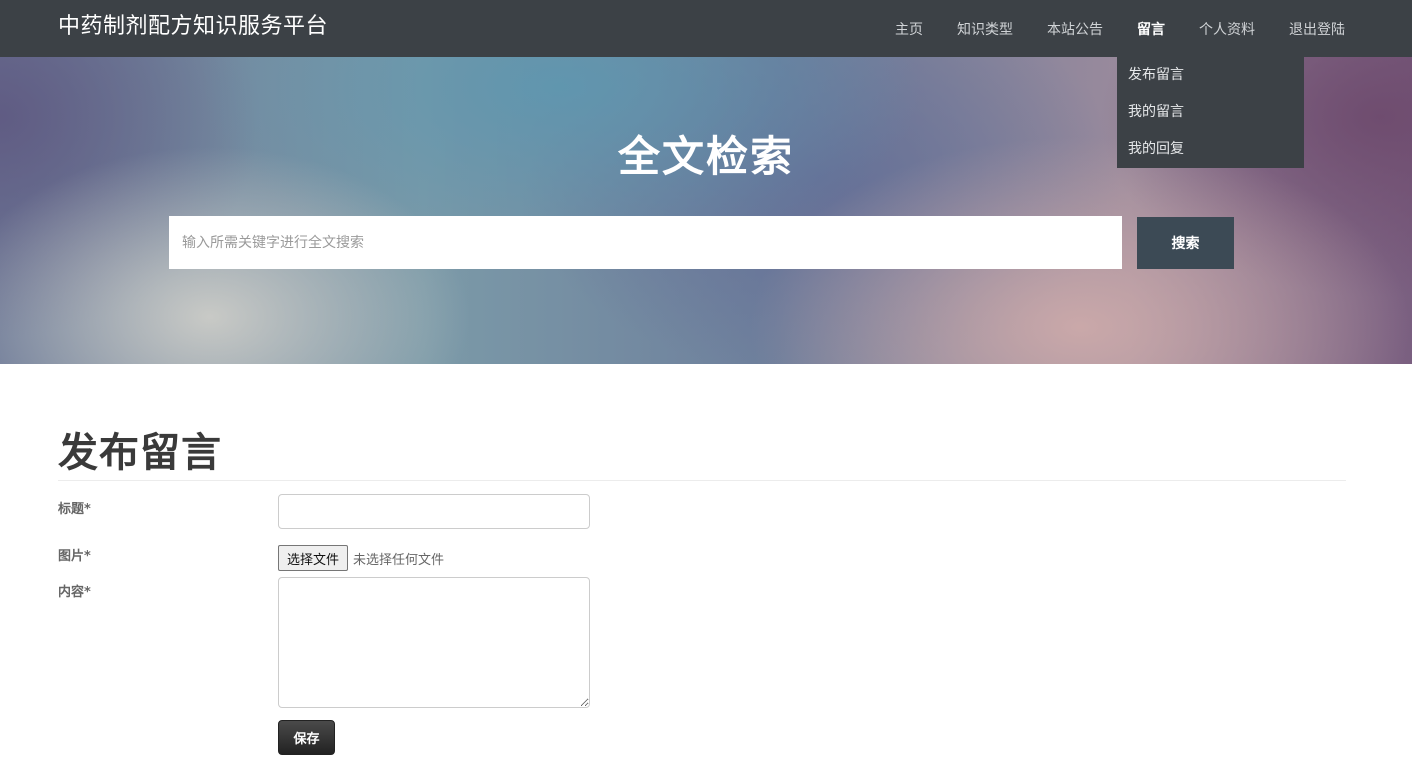 This screenshot has height=758, width=1412. I want to click on nav-item-profile: 个人资料, so click(1227, 29).